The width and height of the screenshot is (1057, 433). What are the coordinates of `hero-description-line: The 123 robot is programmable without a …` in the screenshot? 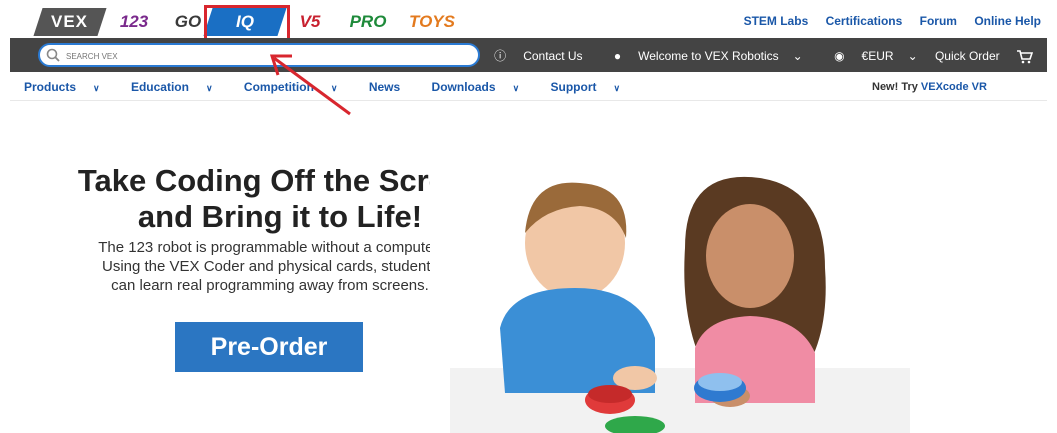 It's located at (270, 247).